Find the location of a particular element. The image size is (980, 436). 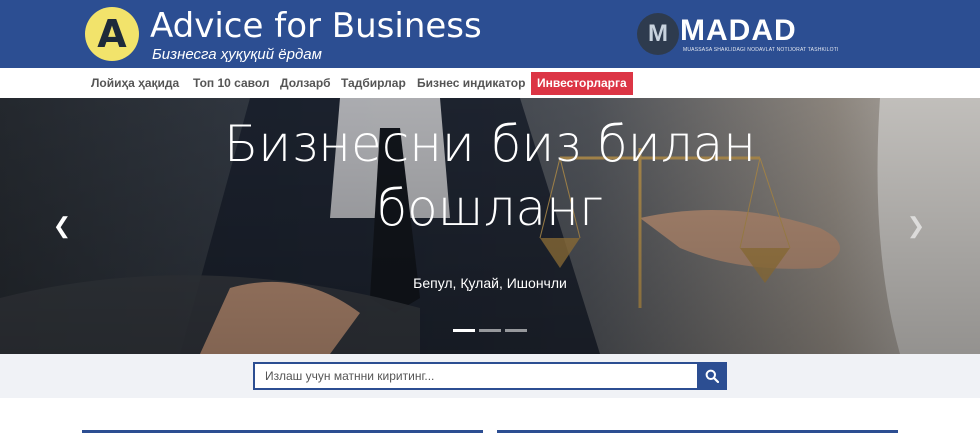

partner-name: MADAD is located at coordinates (738, 31).